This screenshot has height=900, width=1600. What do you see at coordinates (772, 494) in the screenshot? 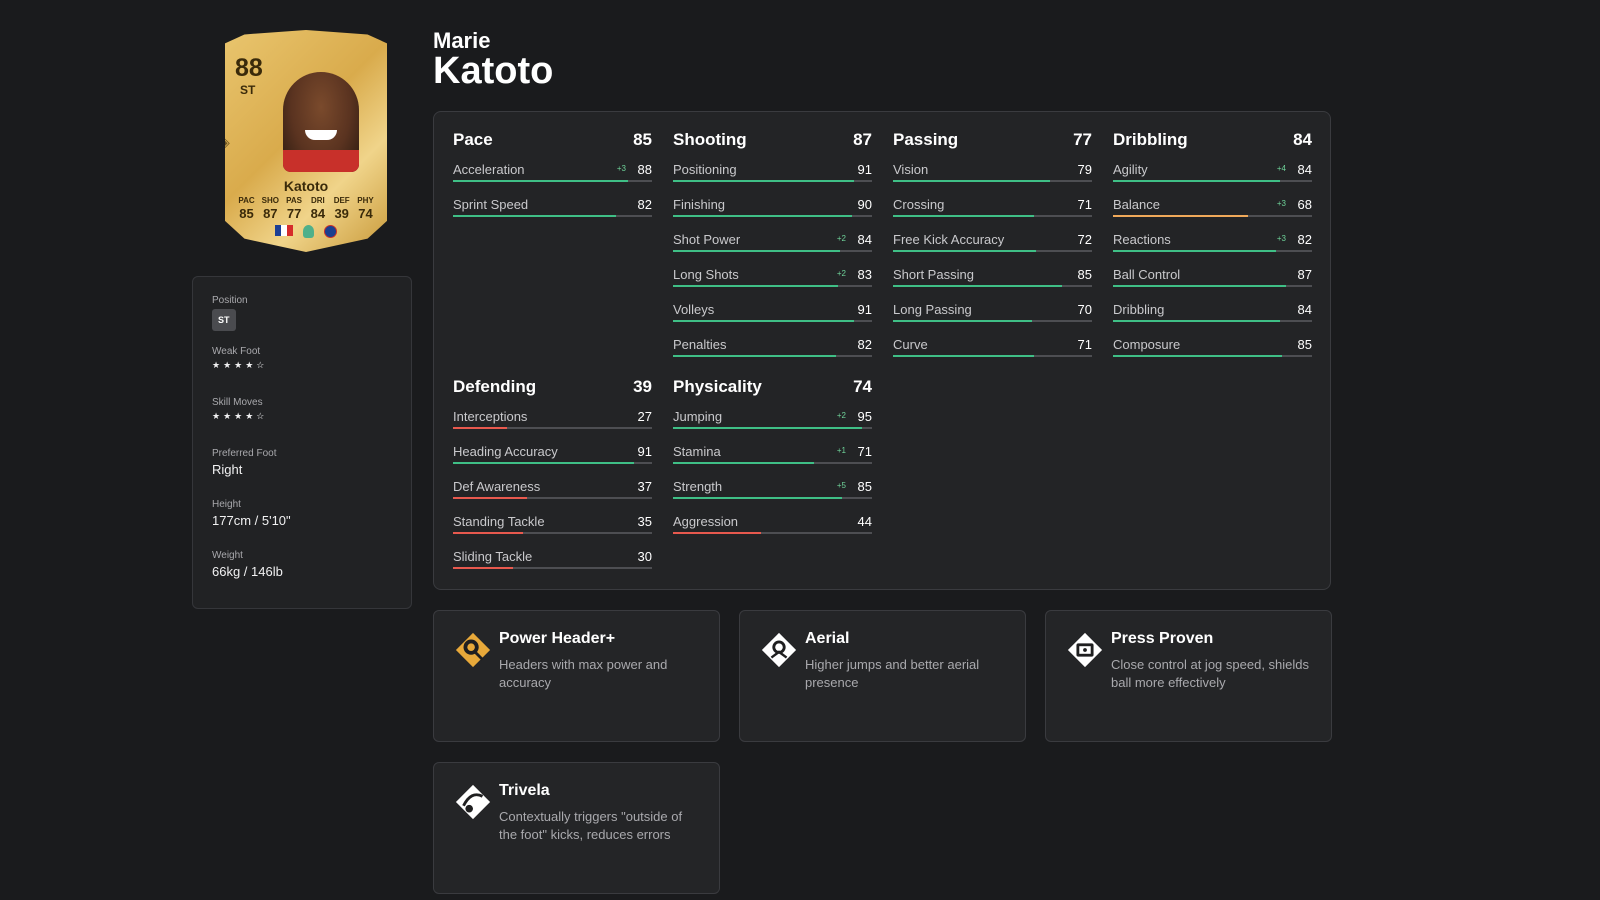
I see `attribute-row: Strength +5 85` at bounding box center [772, 494].